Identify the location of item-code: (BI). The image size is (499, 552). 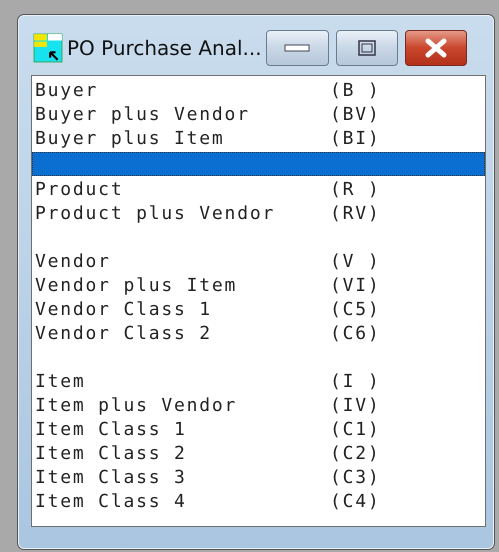
(355, 139).